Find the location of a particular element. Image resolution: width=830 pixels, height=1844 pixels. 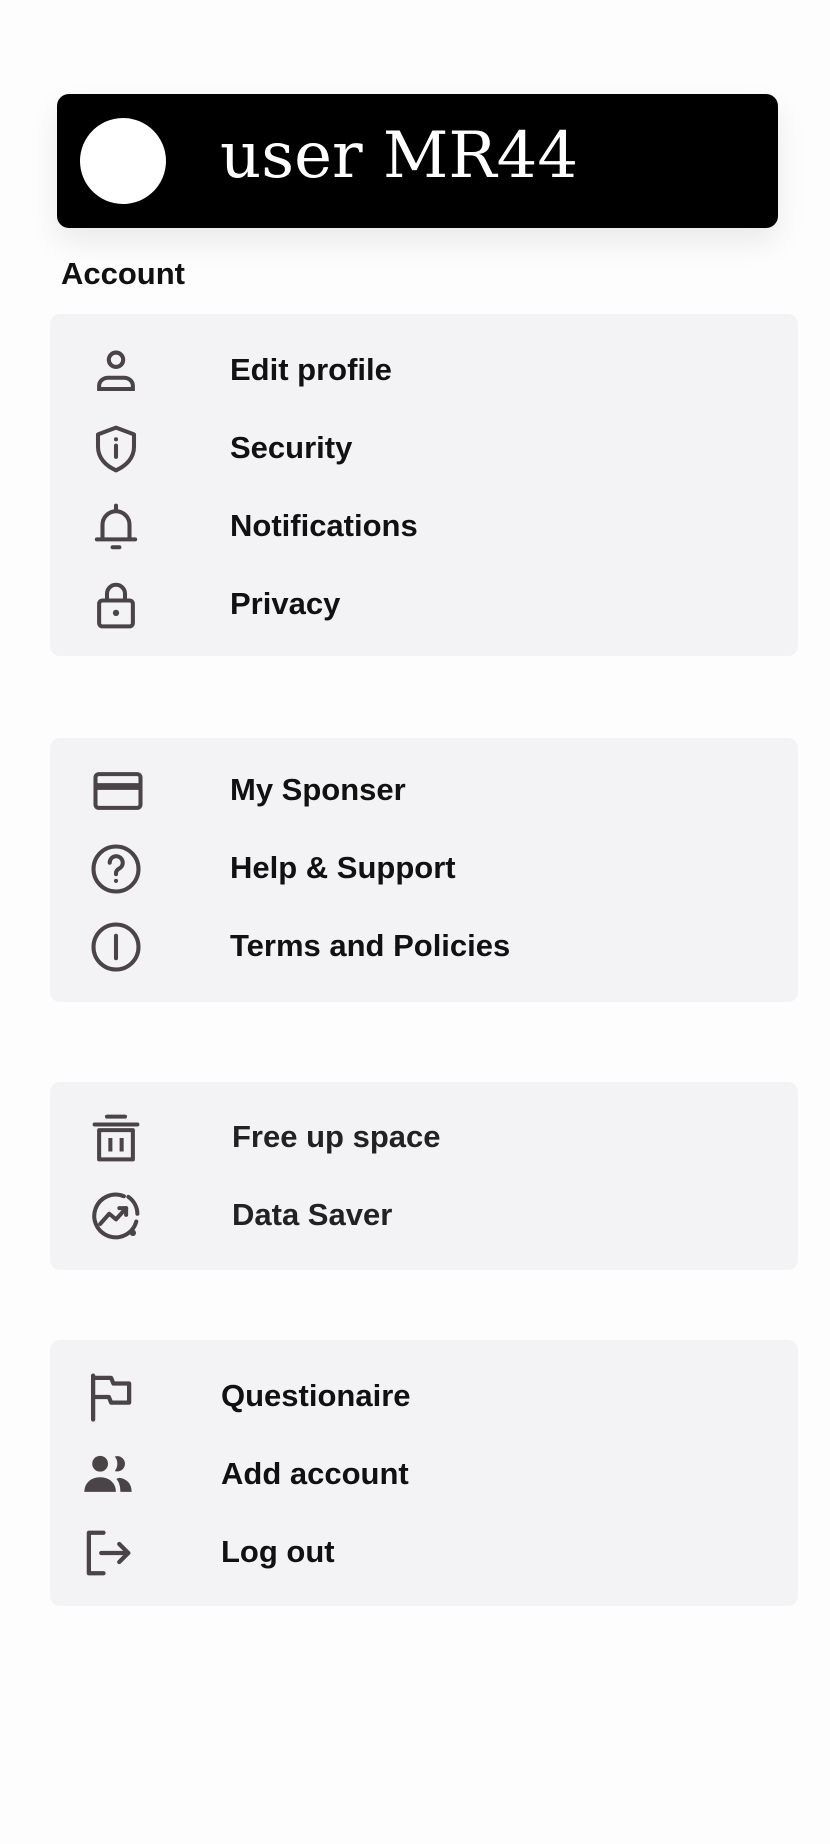

menu-item-edit-profile: Edit profile is located at coordinates (424, 371).